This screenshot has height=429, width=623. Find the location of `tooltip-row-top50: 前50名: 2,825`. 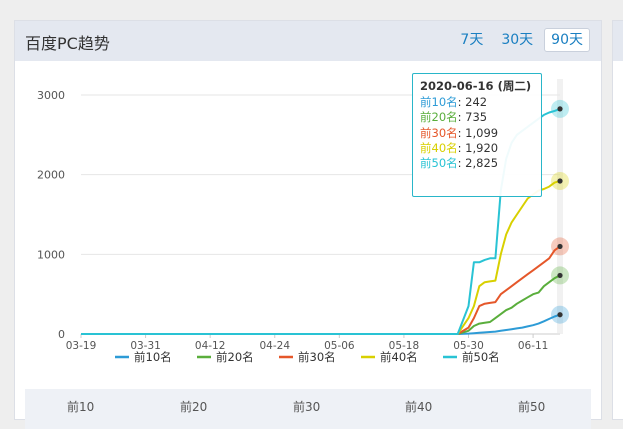

tooltip-row-top50: 前50名: 2,825 is located at coordinates (459, 163).